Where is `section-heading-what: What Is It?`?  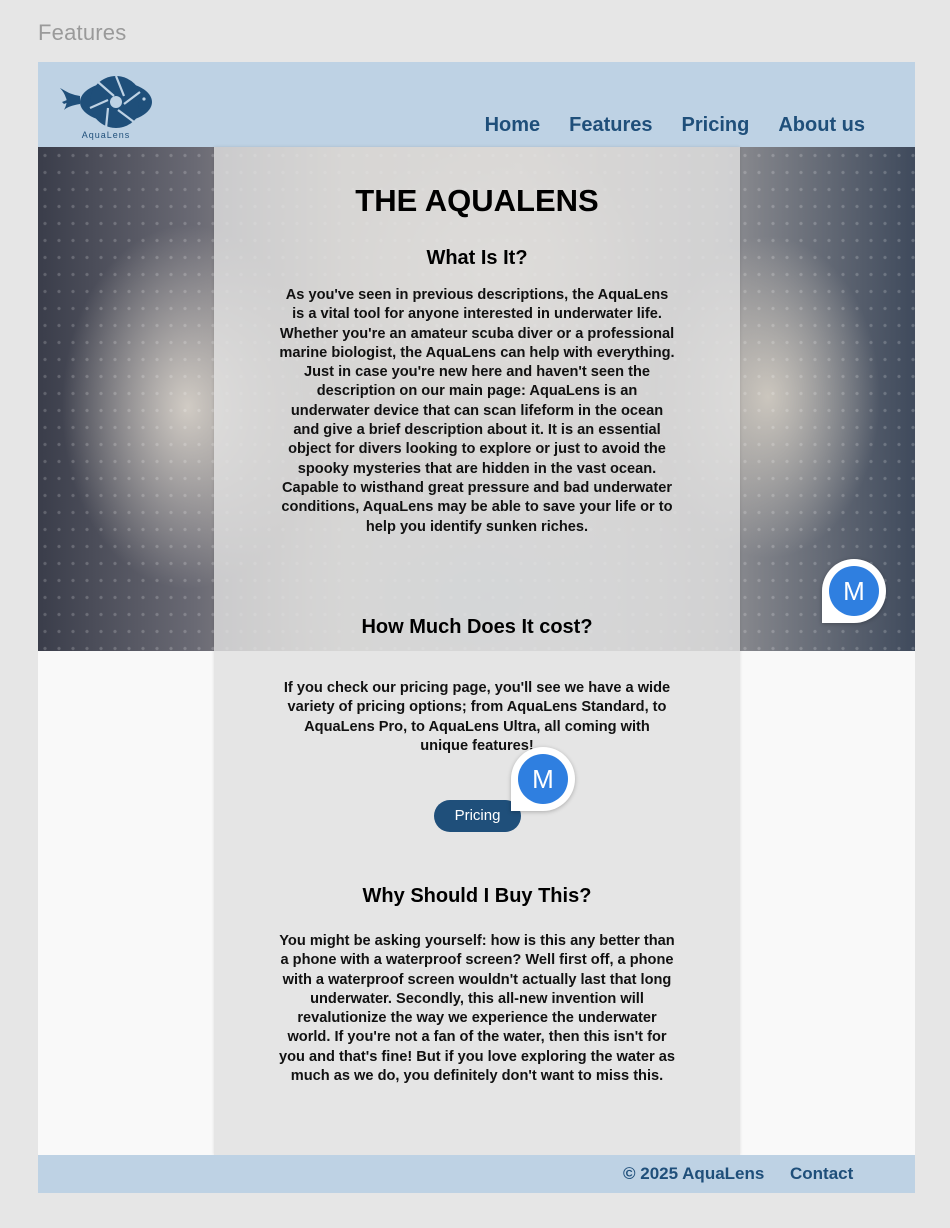
section-heading-what: What Is It? is located at coordinates (477, 258).